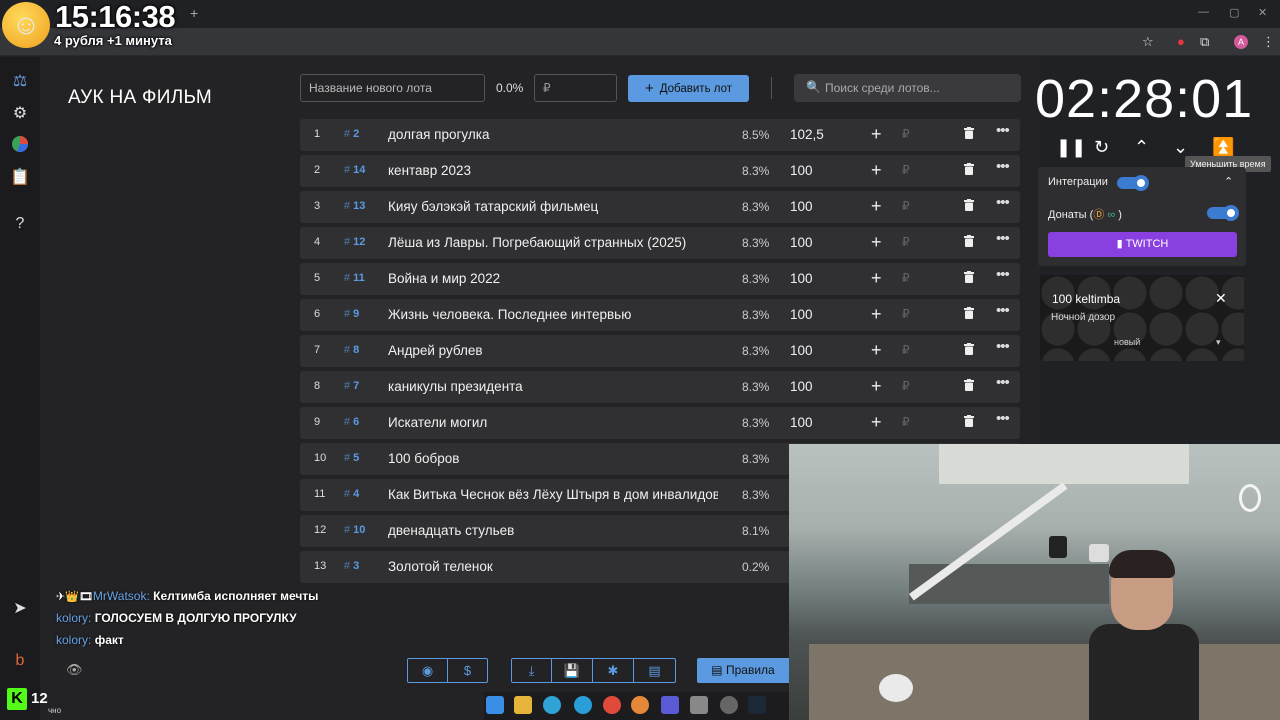 The height and width of the screenshot is (720, 1280). What do you see at coordinates (351, 350) in the screenshot?
I see `lot-fast-id: #8` at bounding box center [351, 350].